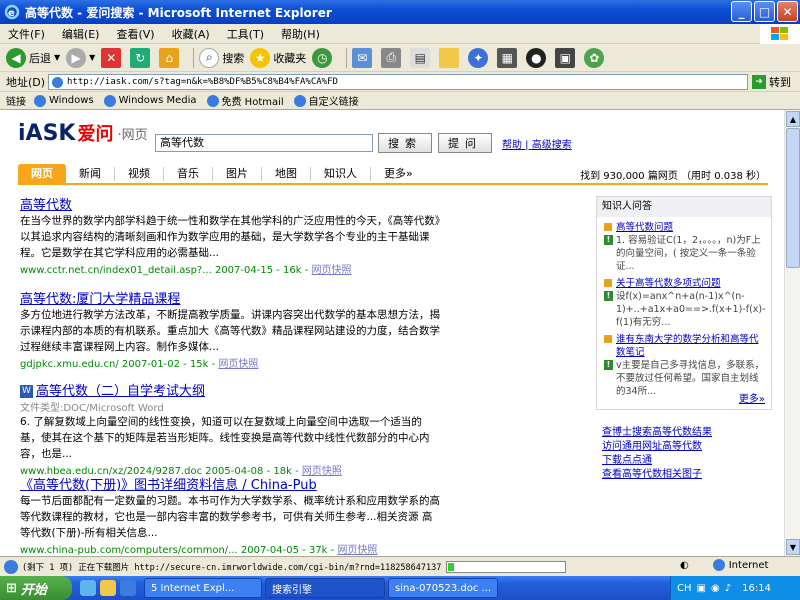  What do you see at coordinates (657, 475) in the screenshot?
I see `related-link: 查看高等代数相关图子` at bounding box center [657, 475].